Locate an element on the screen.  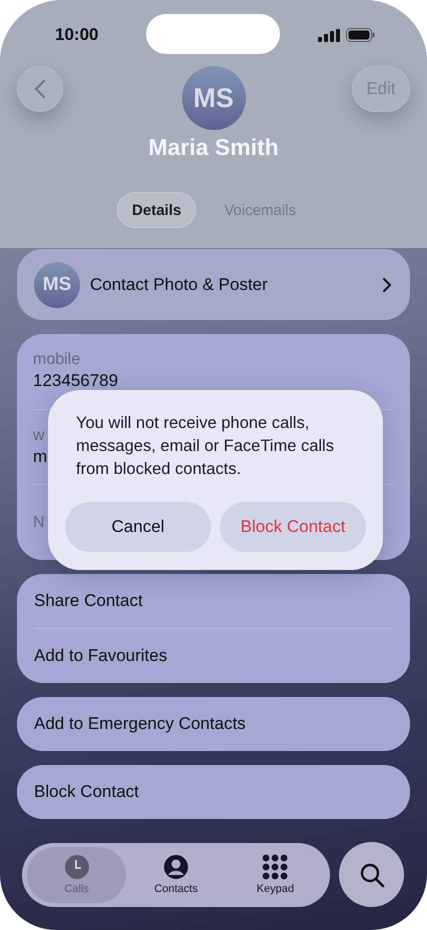
photo-poster-row: MS Contact Photo & Poster is located at coordinates (213, 284).